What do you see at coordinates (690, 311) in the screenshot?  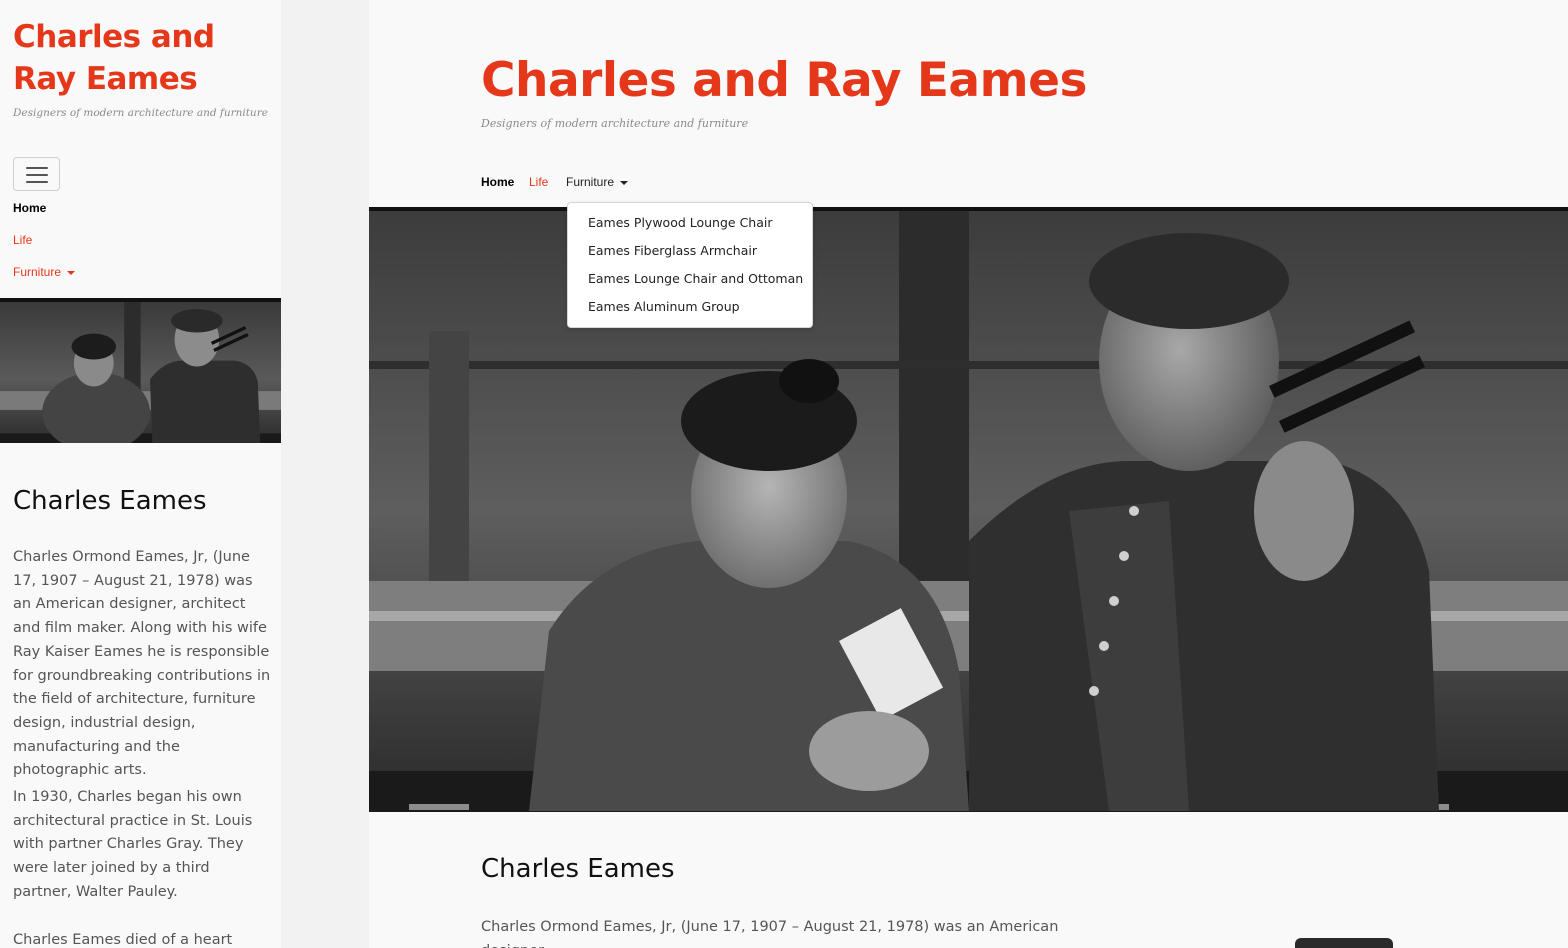 I see `dropdown-item-aluminum-group: Eames Aluminum Group` at bounding box center [690, 311].